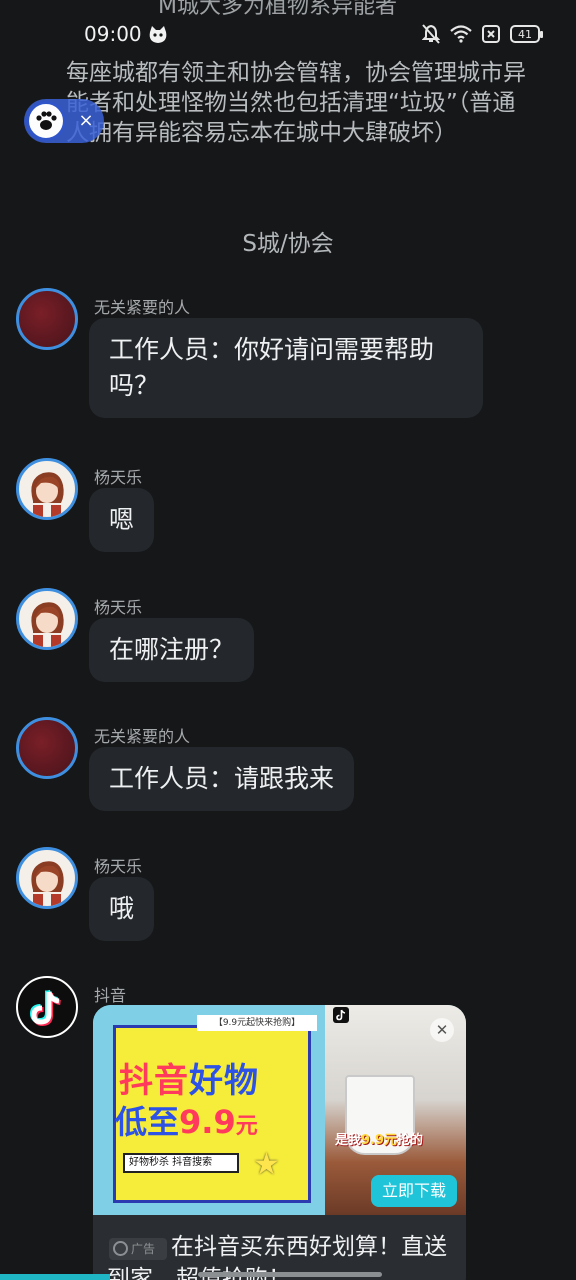 This screenshot has height=1280, width=576. Describe the element at coordinates (122, 909) in the screenshot. I see `message-bubble: 哦` at that location.